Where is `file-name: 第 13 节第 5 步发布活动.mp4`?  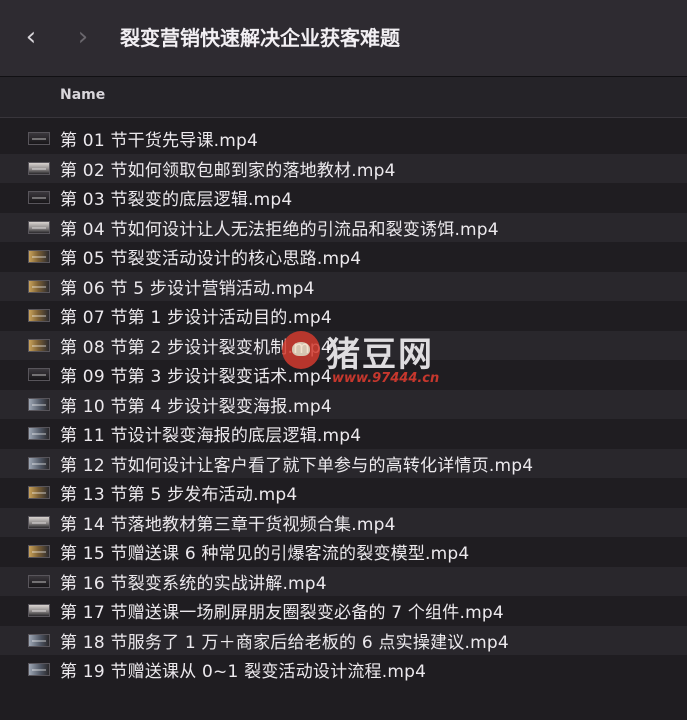 file-name: 第 13 节第 5 步发布活动.mp4 is located at coordinates (179, 495).